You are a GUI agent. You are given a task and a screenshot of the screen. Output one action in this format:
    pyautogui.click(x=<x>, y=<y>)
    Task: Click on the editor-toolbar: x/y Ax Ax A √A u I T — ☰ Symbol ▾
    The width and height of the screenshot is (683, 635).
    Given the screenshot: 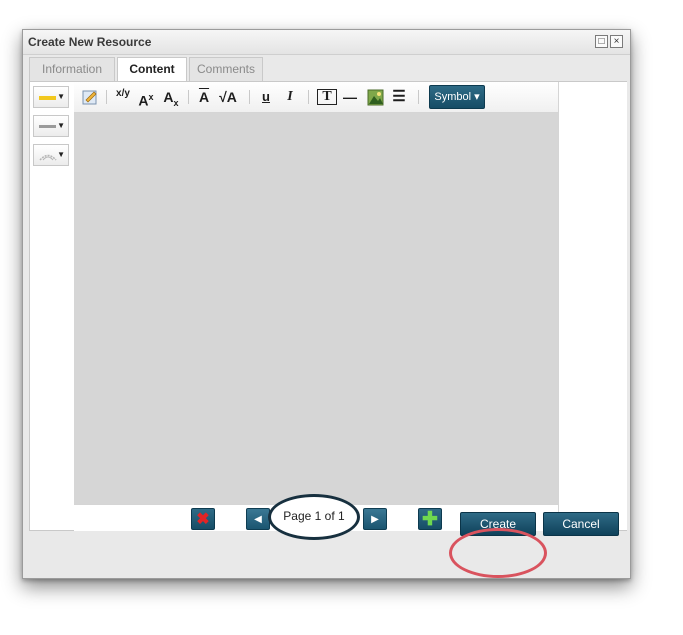 What is the action you would take?
    pyautogui.click(x=316, y=97)
    